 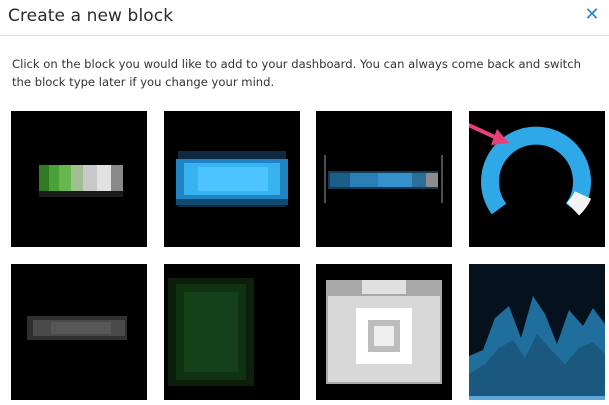 I want to click on block-chart-icon, so click(x=537, y=332).